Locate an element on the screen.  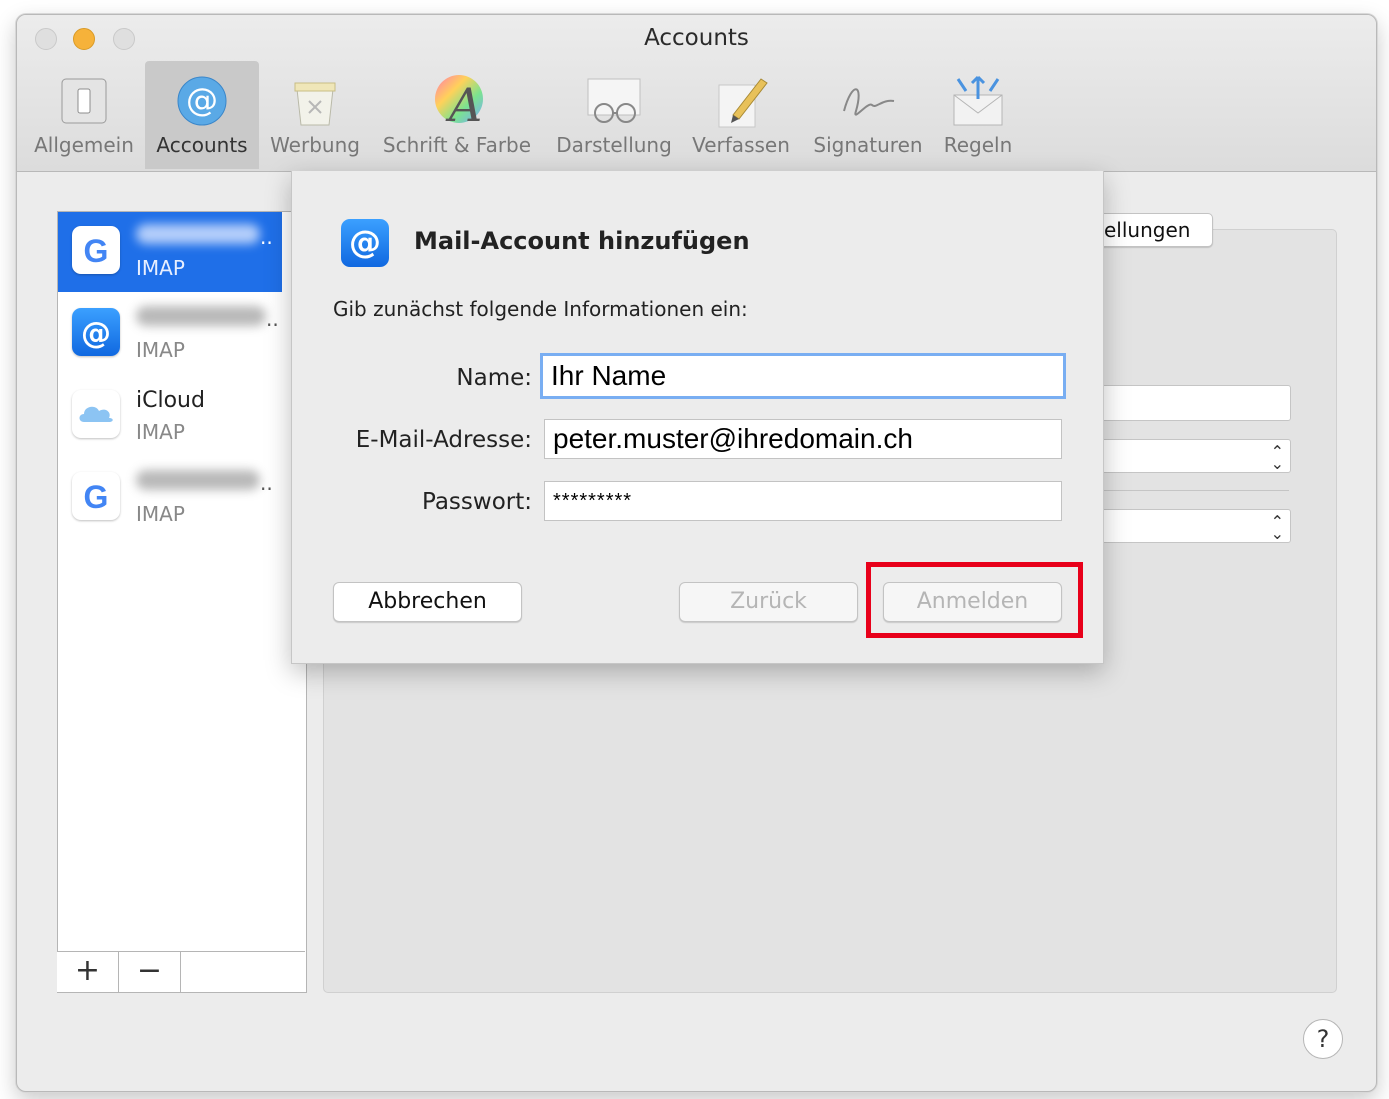
glasses-icon is located at coordinates (614, 100).